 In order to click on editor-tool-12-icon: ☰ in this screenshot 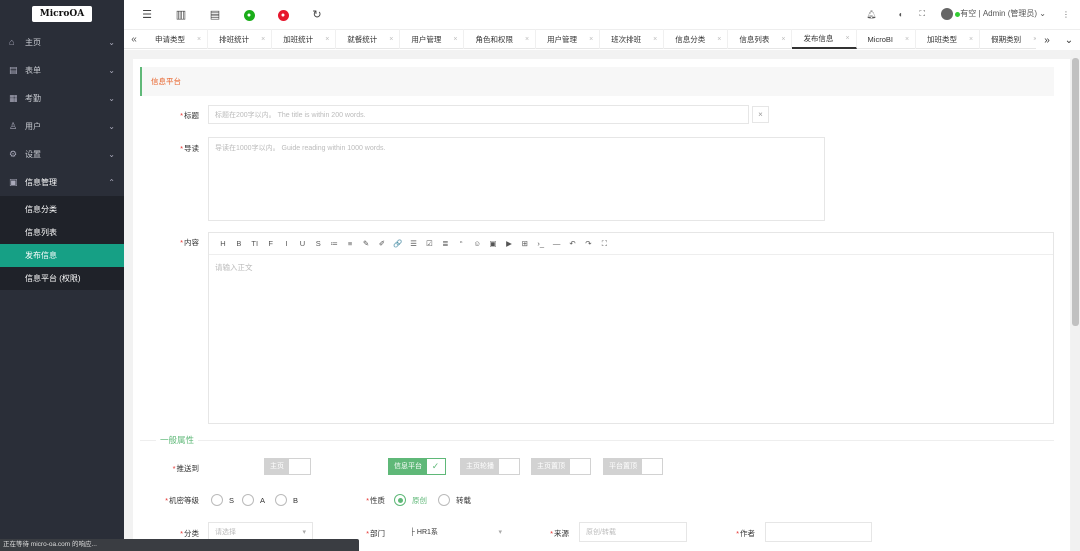, I will do `click(414, 243)`.